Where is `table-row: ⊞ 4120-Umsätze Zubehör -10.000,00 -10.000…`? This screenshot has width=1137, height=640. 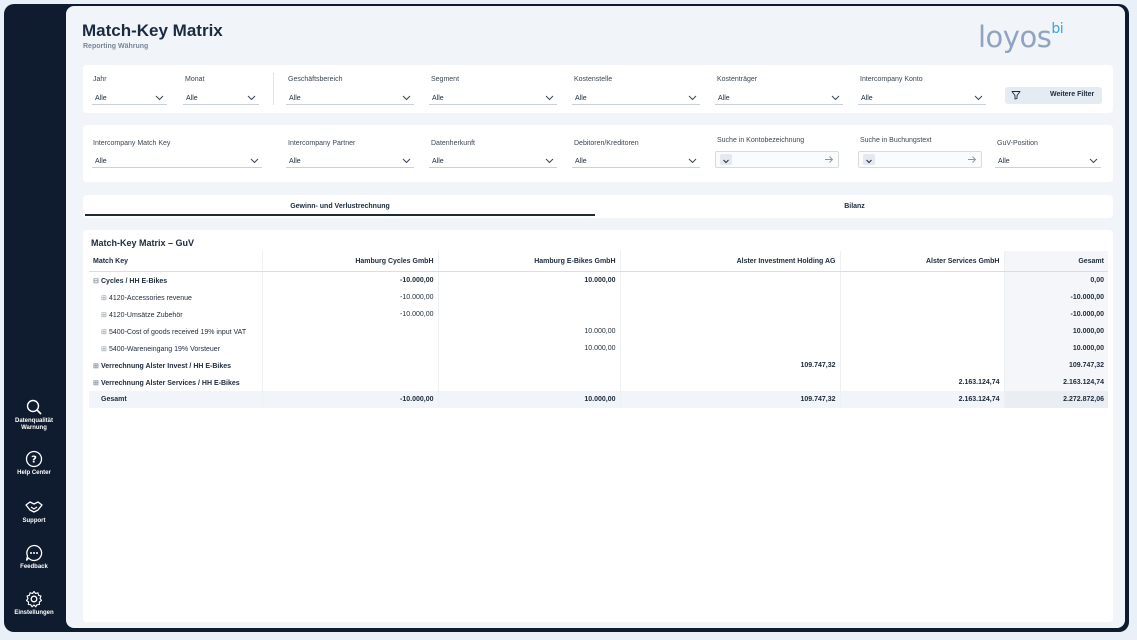 table-row: ⊞ 4120-Umsätze Zubehör -10.000,00 -10.000… is located at coordinates (598, 314).